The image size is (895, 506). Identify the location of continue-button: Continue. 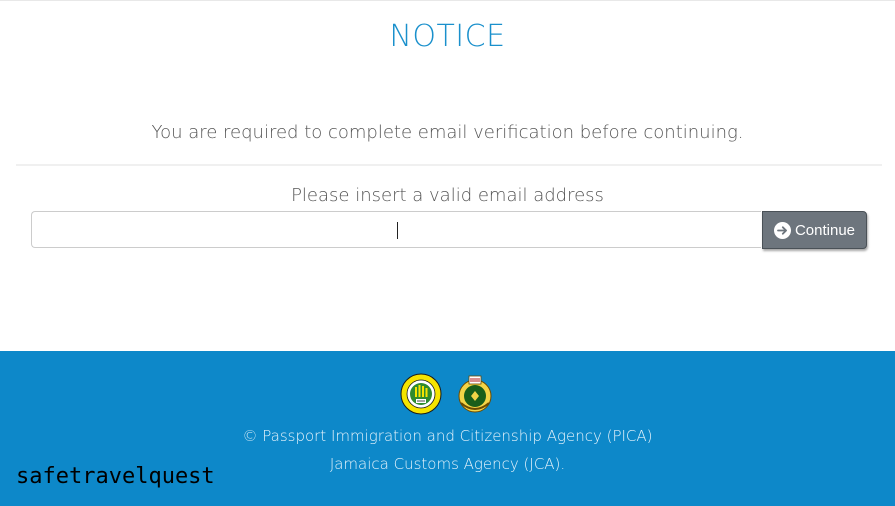
(814, 230).